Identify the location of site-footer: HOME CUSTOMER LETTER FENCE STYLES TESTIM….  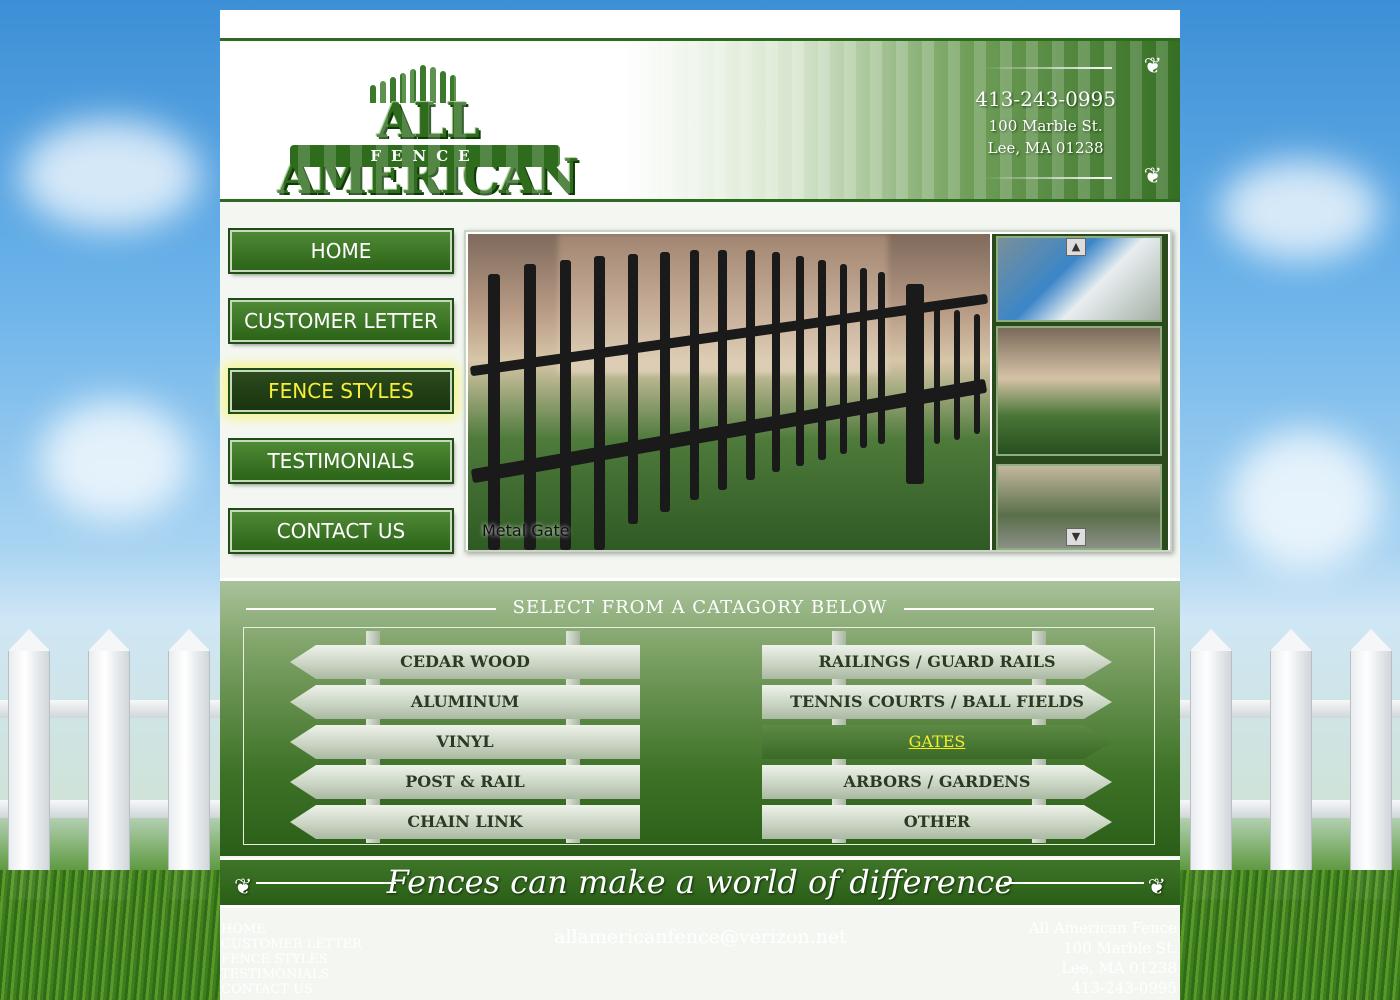
(700, 954).